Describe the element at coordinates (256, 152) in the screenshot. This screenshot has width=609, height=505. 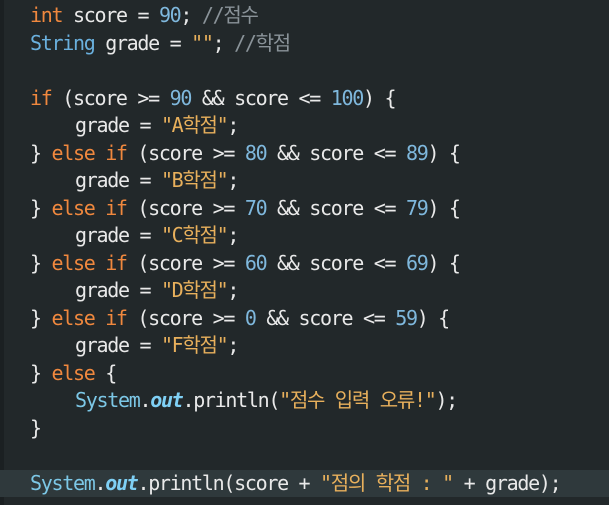
I see `number-token: 80` at that location.